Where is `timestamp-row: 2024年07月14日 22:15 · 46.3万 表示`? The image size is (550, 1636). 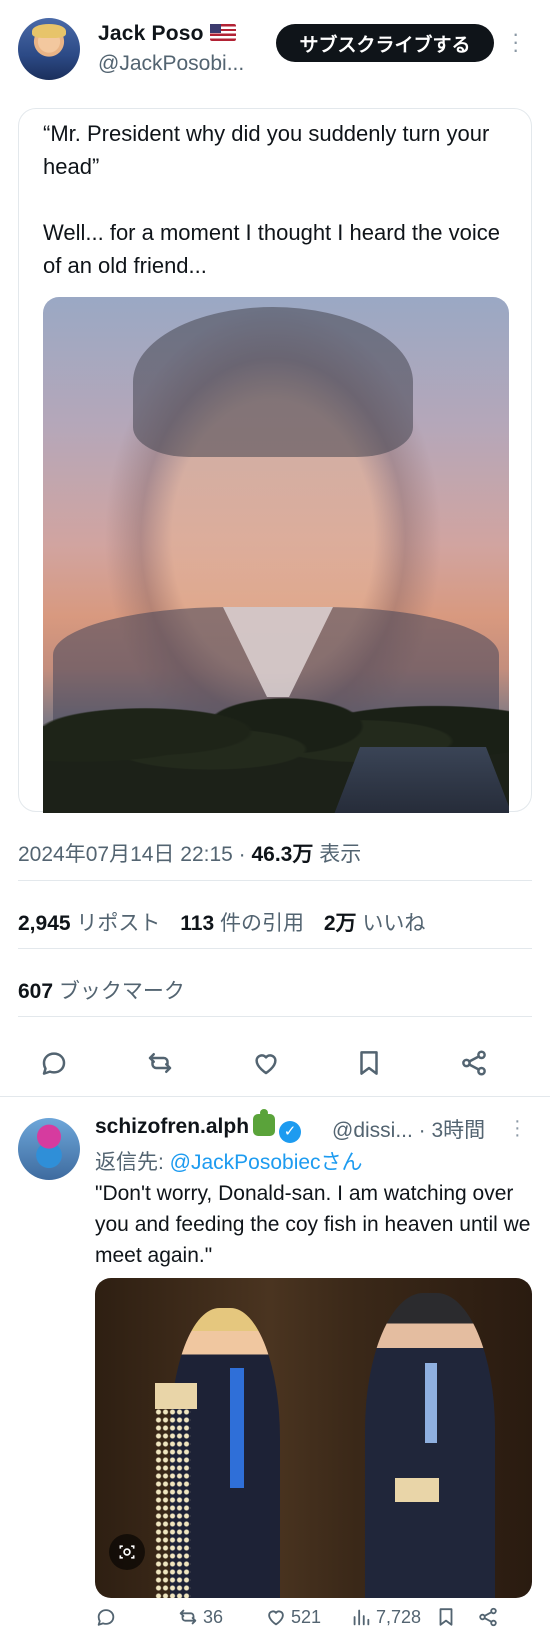
timestamp-row: 2024年07月14日 22:15 · 46.3万 表示 is located at coordinates (189, 853).